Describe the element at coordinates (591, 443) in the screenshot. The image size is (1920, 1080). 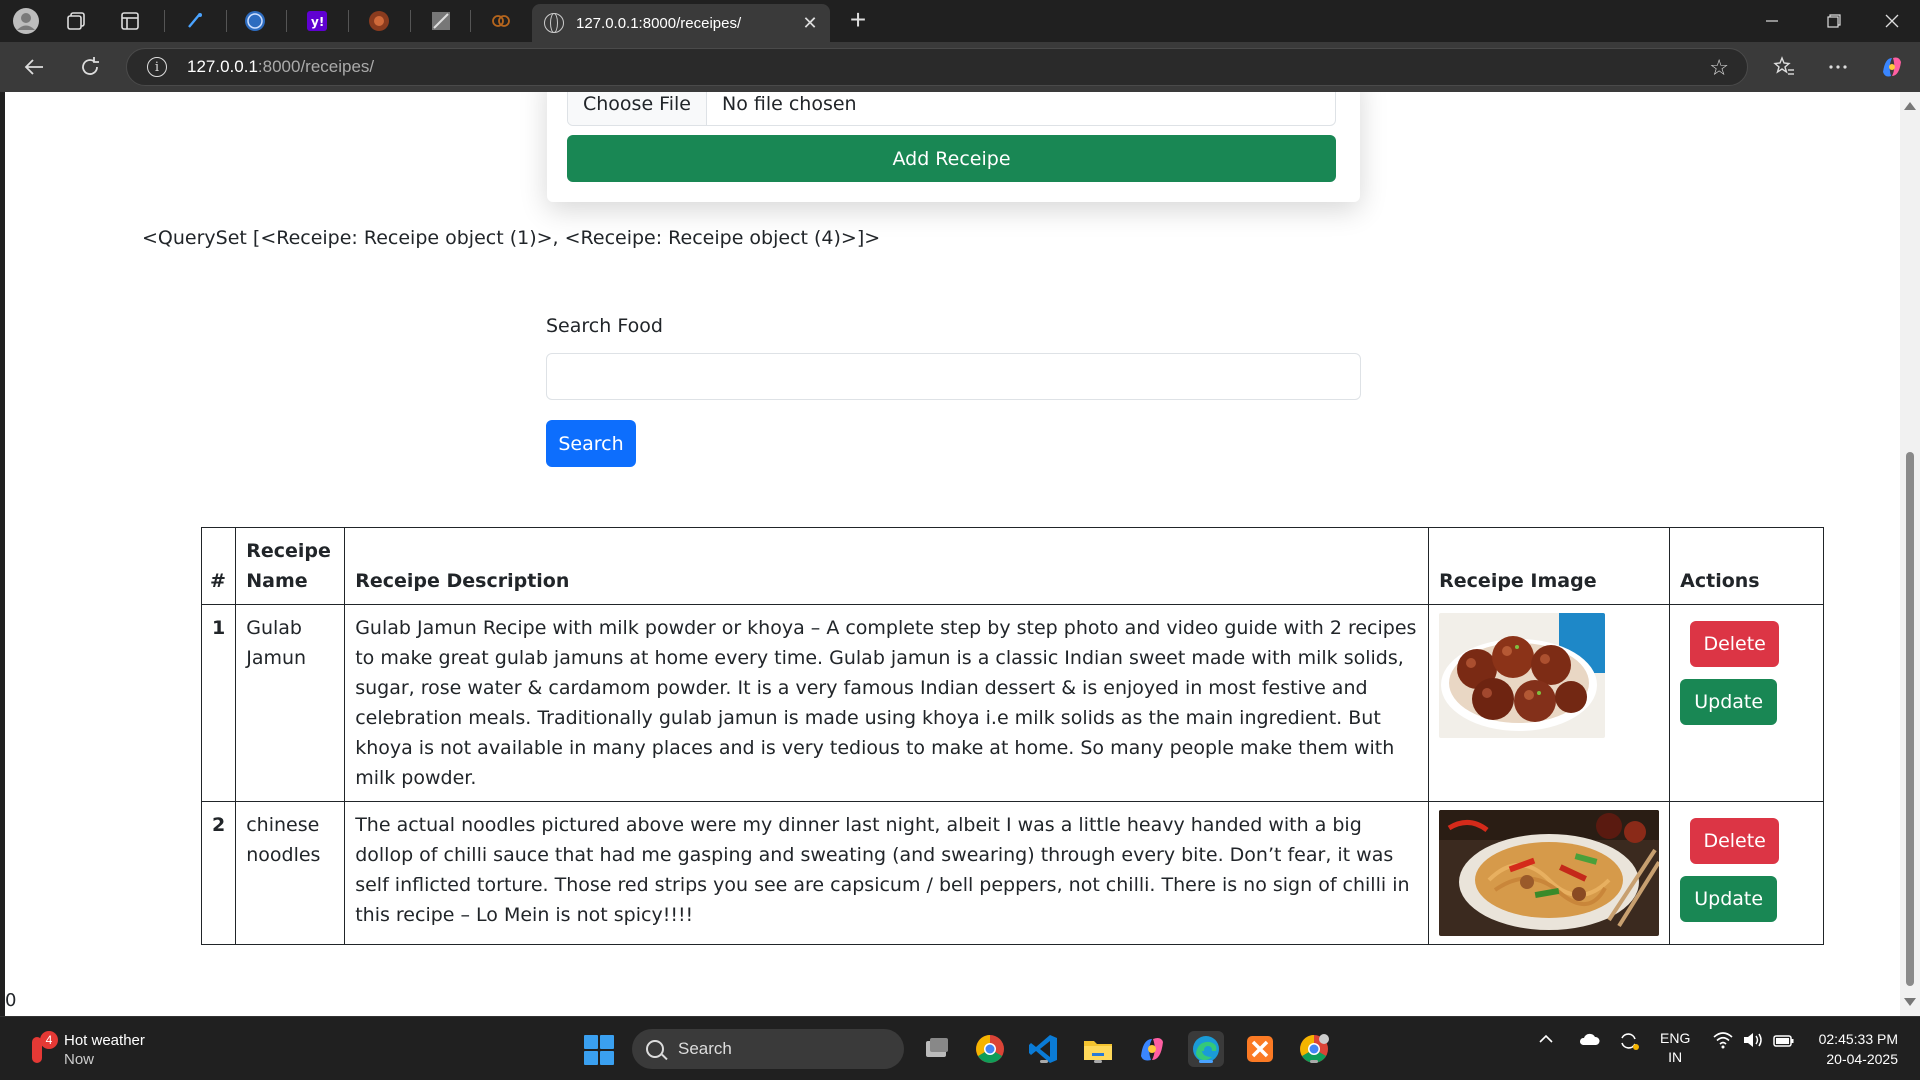
I see `search-button: Search` at that location.